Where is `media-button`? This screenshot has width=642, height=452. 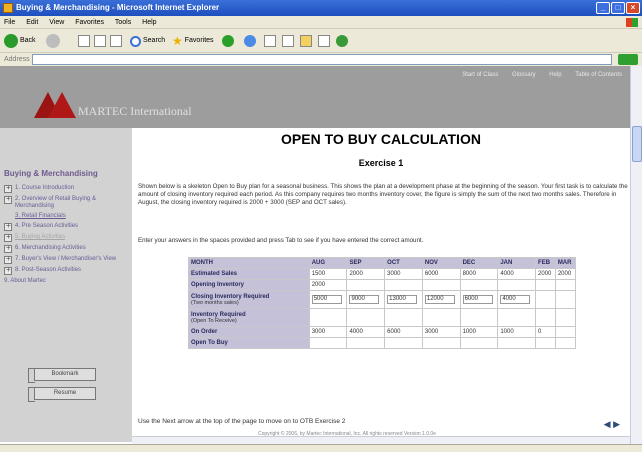 media-button is located at coordinates (228, 41).